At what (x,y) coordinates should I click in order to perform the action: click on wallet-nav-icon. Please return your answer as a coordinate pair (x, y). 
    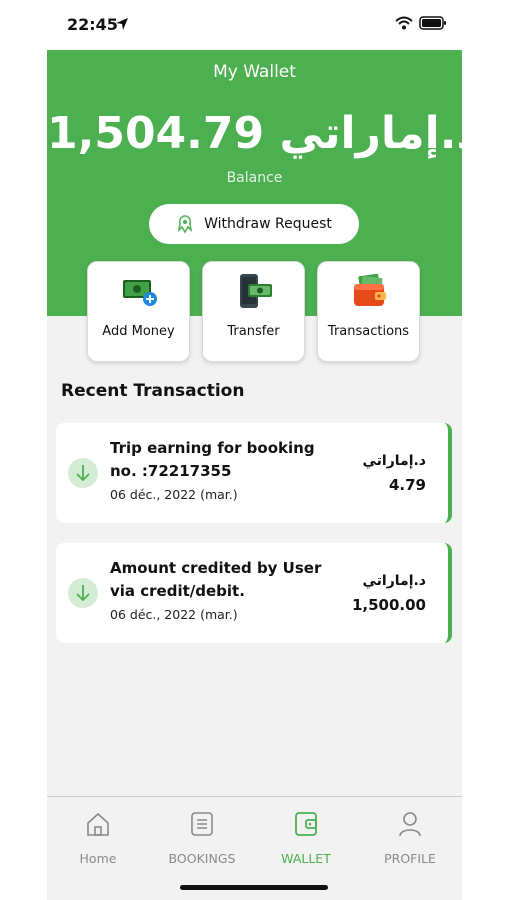
    Looking at the image, I should click on (306, 824).